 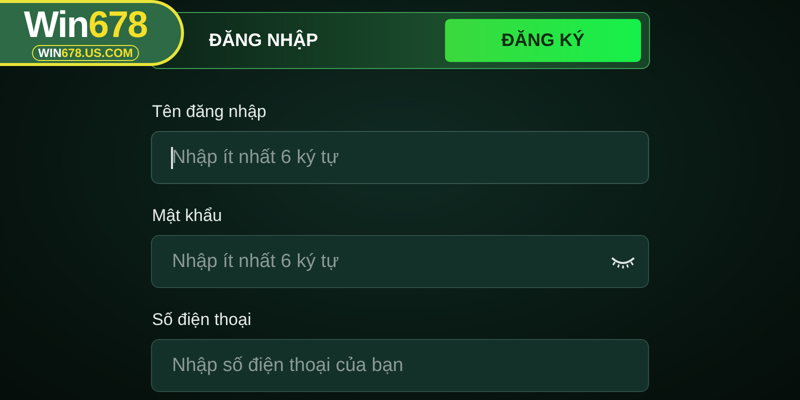 What do you see at coordinates (400, 365) in the screenshot?
I see `input-field: Nhập số điện thoại của bạn` at bounding box center [400, 365].